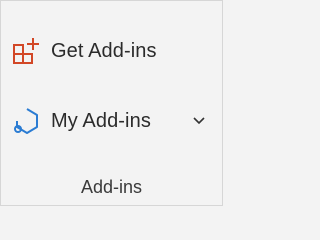 The height and width of the screenshot is (240, 320). I want to click on my-addins-label: My Add-ins, so click(101, 120).